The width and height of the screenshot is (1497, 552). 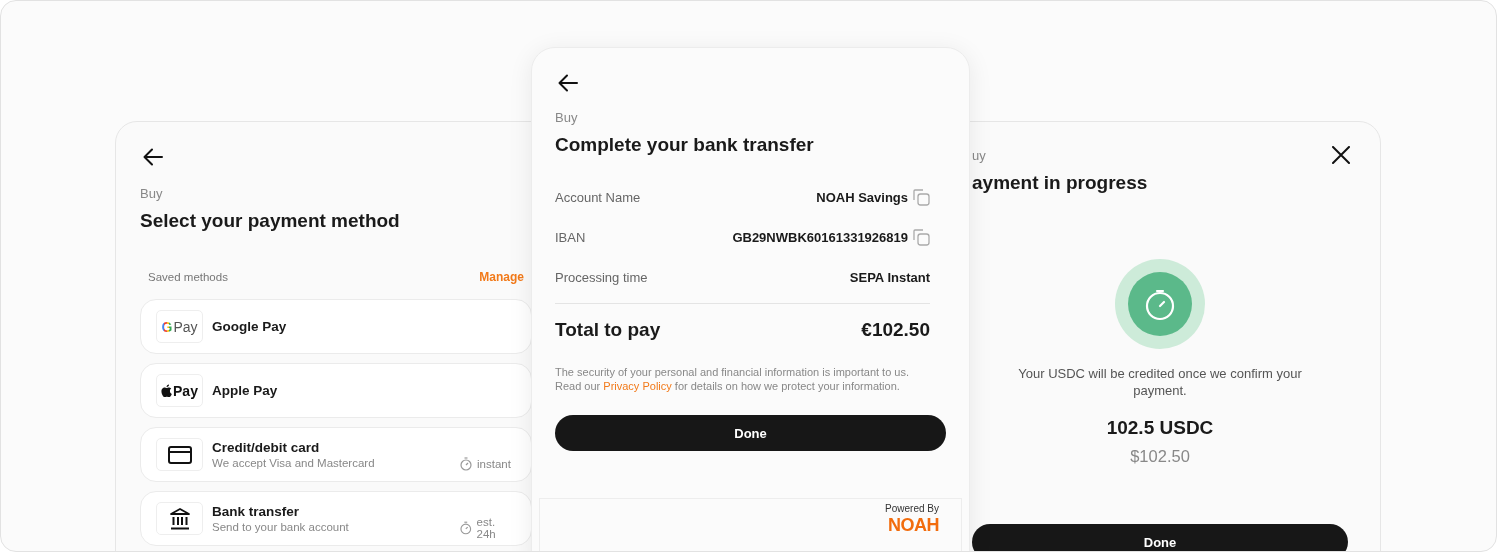 What do you see at coordinates (732, 379) in the screenshot?
I see `security-notice: The security of your personal and financial information is important to us. Read our Privacy Policy for details on how we protect your information.` at bounding box center [732, 379].